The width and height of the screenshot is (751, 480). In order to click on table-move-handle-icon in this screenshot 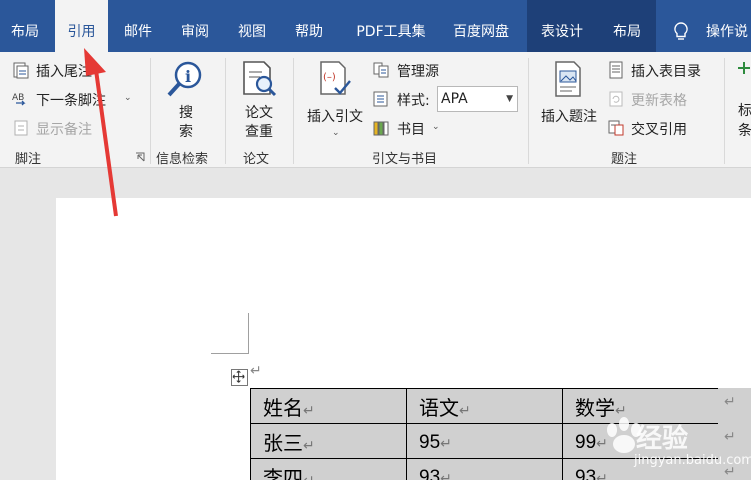, I will do `click(239, 377)`.